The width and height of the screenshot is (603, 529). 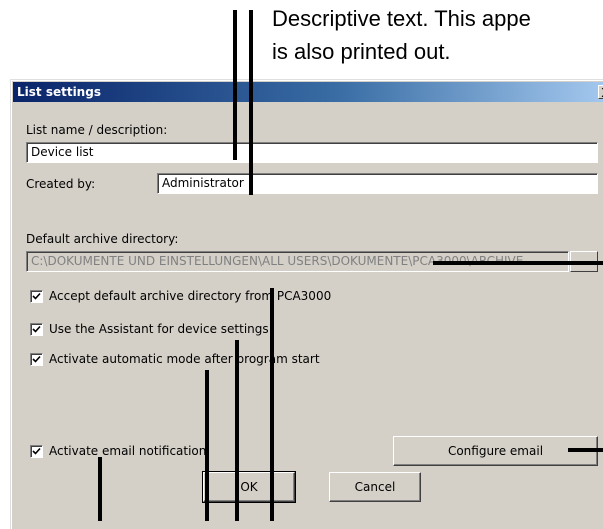 What do you see at coordinates (401, 18) in the screenshot?
I see `callout-line-1: Descriptive text. This appe` at bounding box center [401, 18].